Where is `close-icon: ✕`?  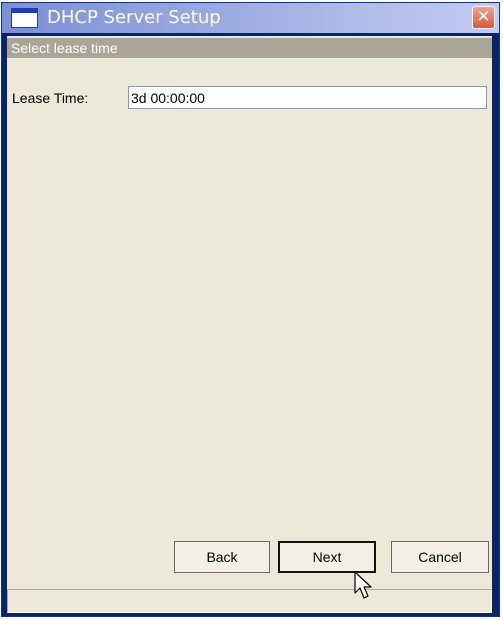 close-icon: ✕ is located at coordinates (483, 17).